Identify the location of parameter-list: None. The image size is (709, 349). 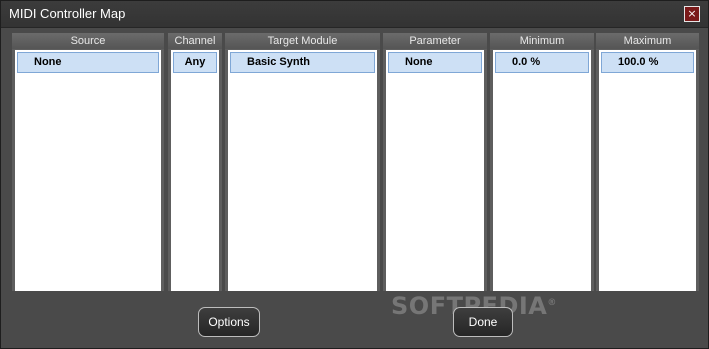
(435, 170).